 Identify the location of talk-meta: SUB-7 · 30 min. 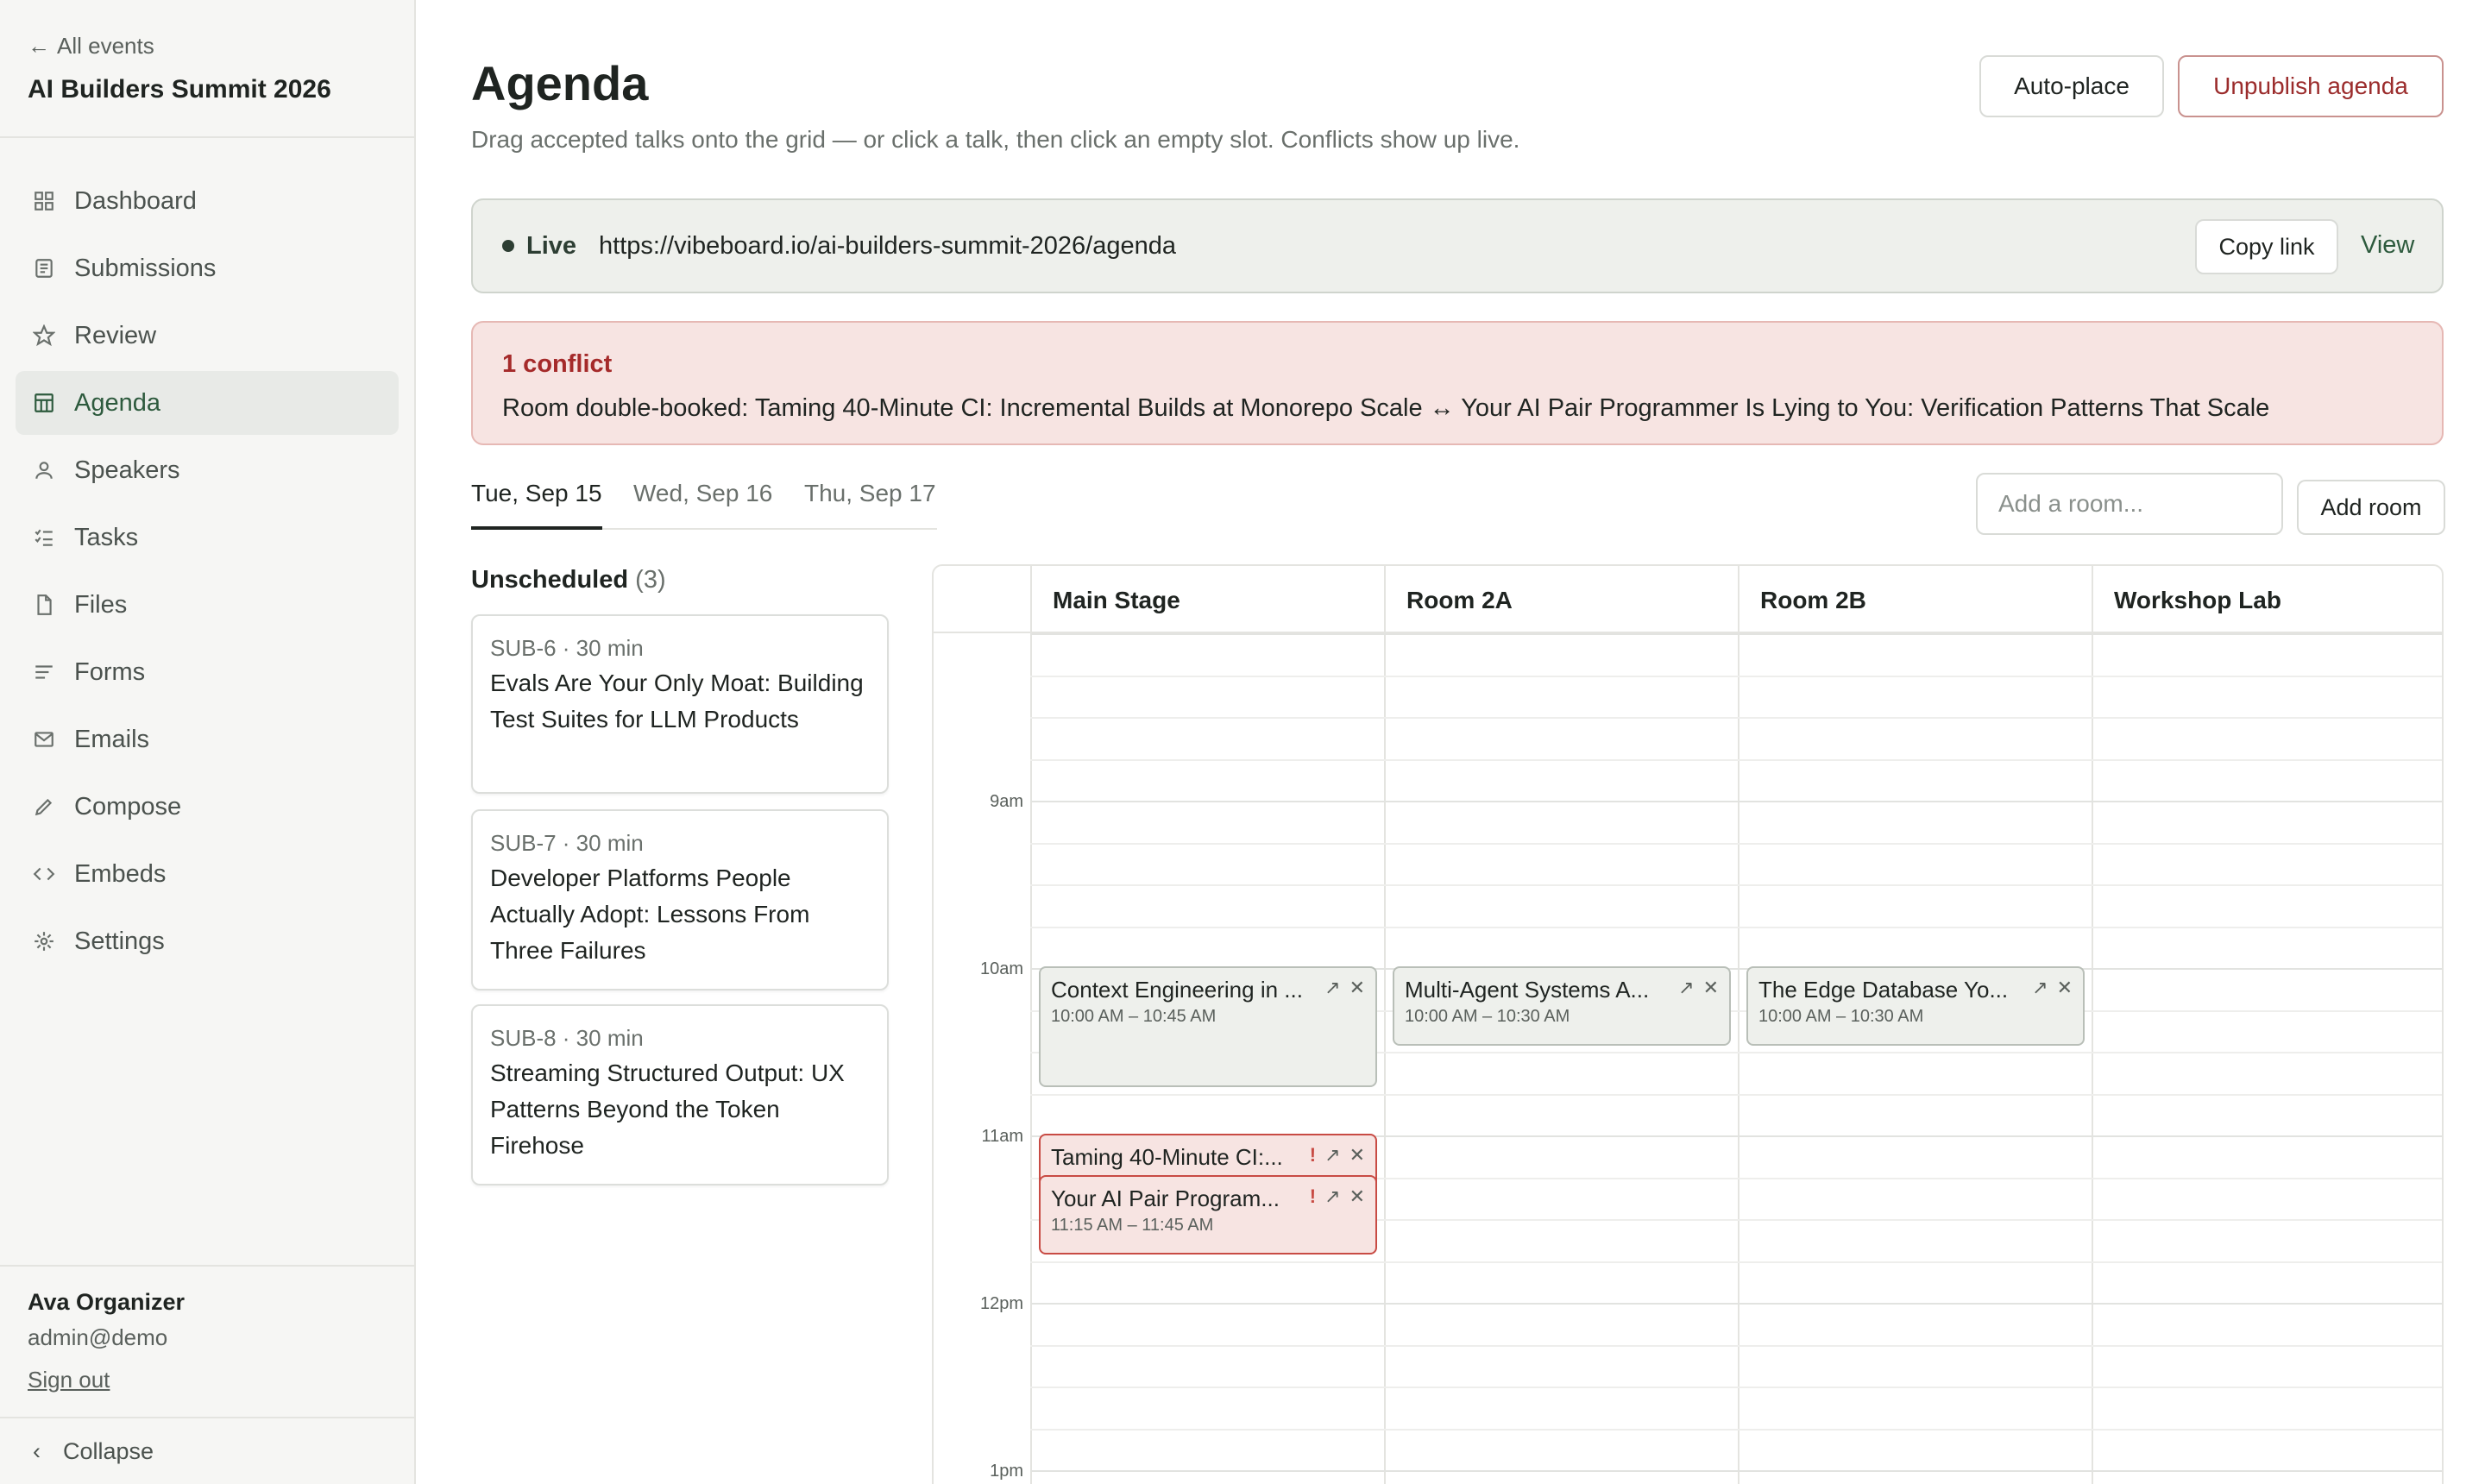
(567, 843).